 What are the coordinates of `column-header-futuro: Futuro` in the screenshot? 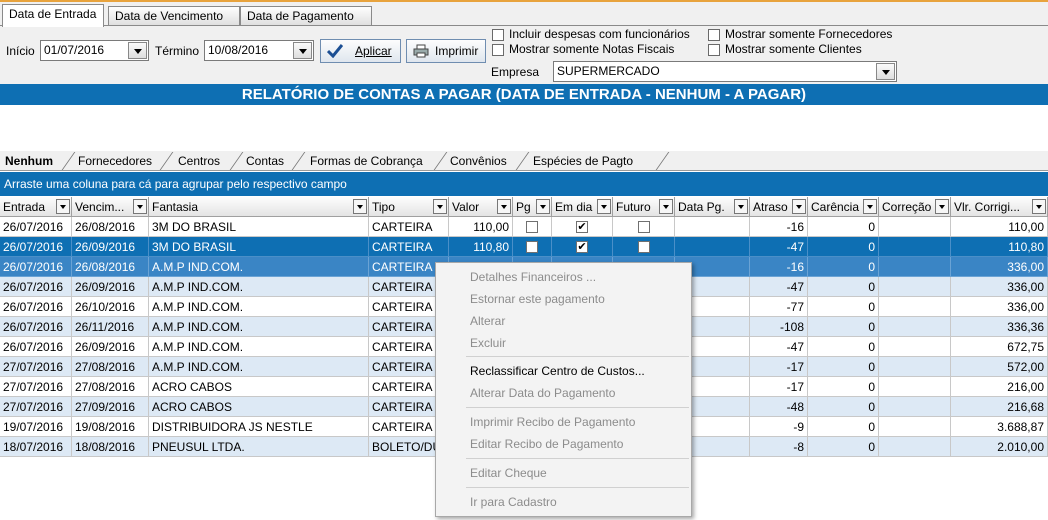 It's located at (644, 207).